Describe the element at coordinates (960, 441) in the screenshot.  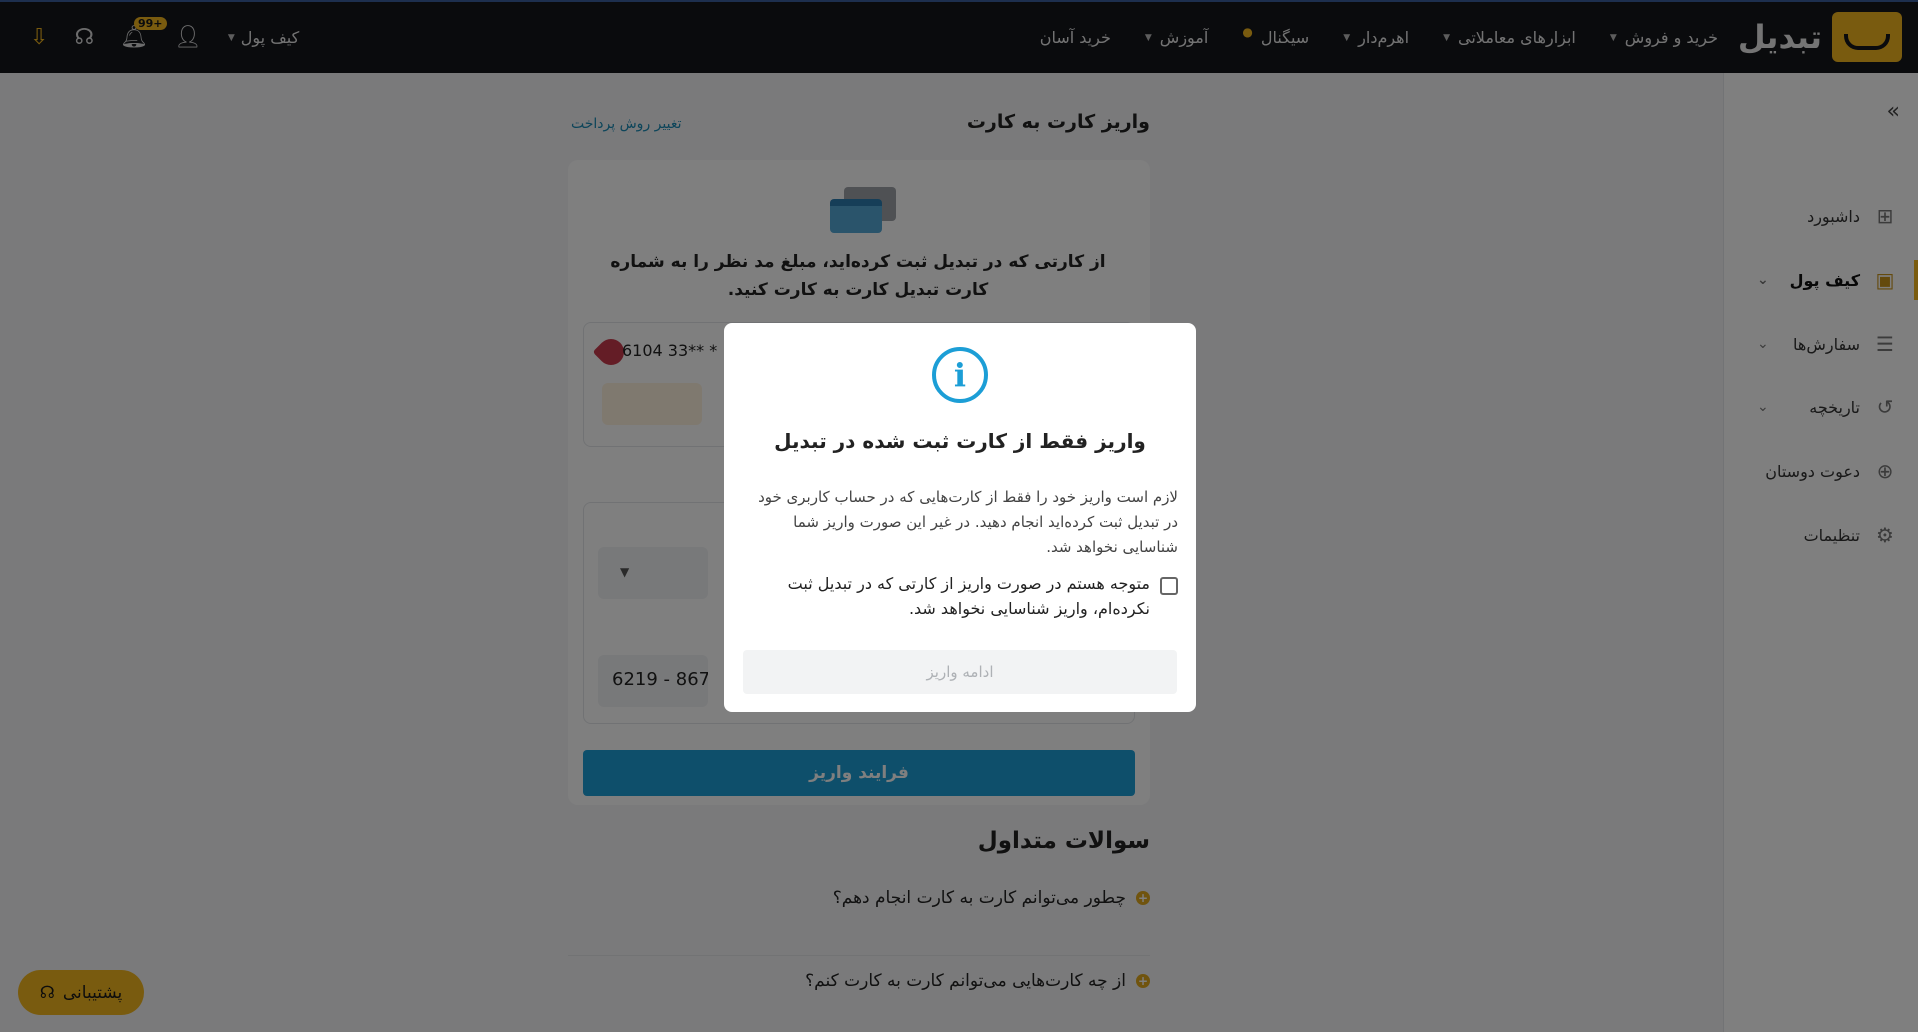
I see `modal-title: واریز فقط از کارت ثبت شده در تبدیل` at that location.